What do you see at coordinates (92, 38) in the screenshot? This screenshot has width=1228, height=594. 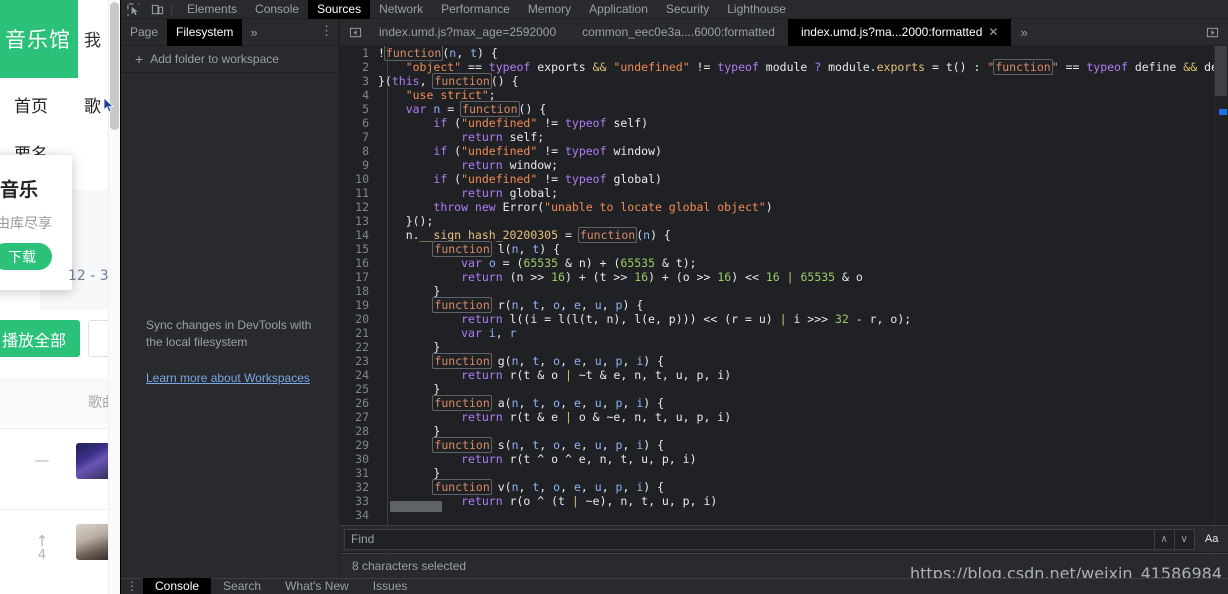 I see `site-nav-my: 我` at bounding box center [92, 38].